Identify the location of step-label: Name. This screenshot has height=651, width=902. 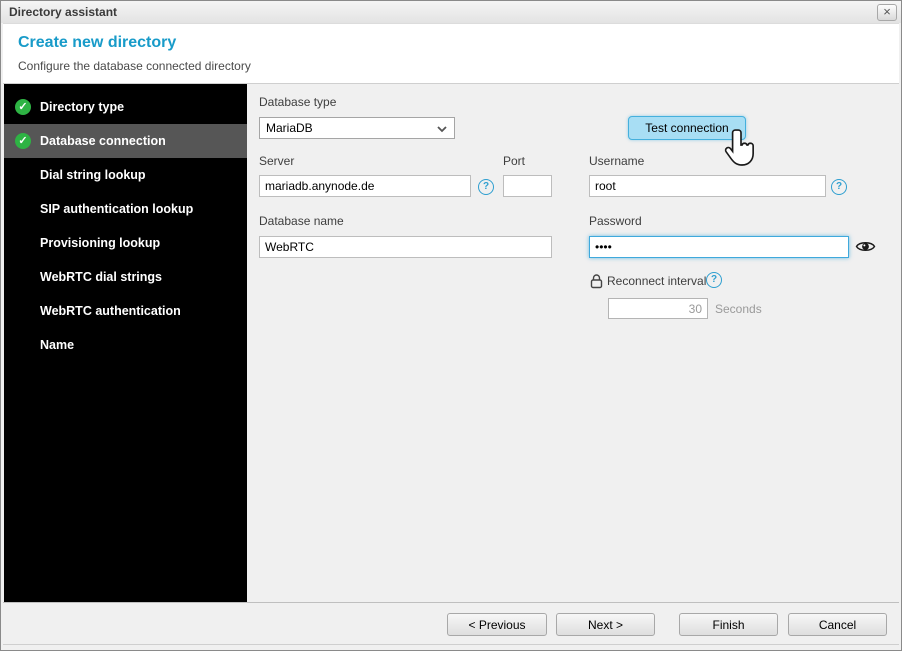
(57, 345).